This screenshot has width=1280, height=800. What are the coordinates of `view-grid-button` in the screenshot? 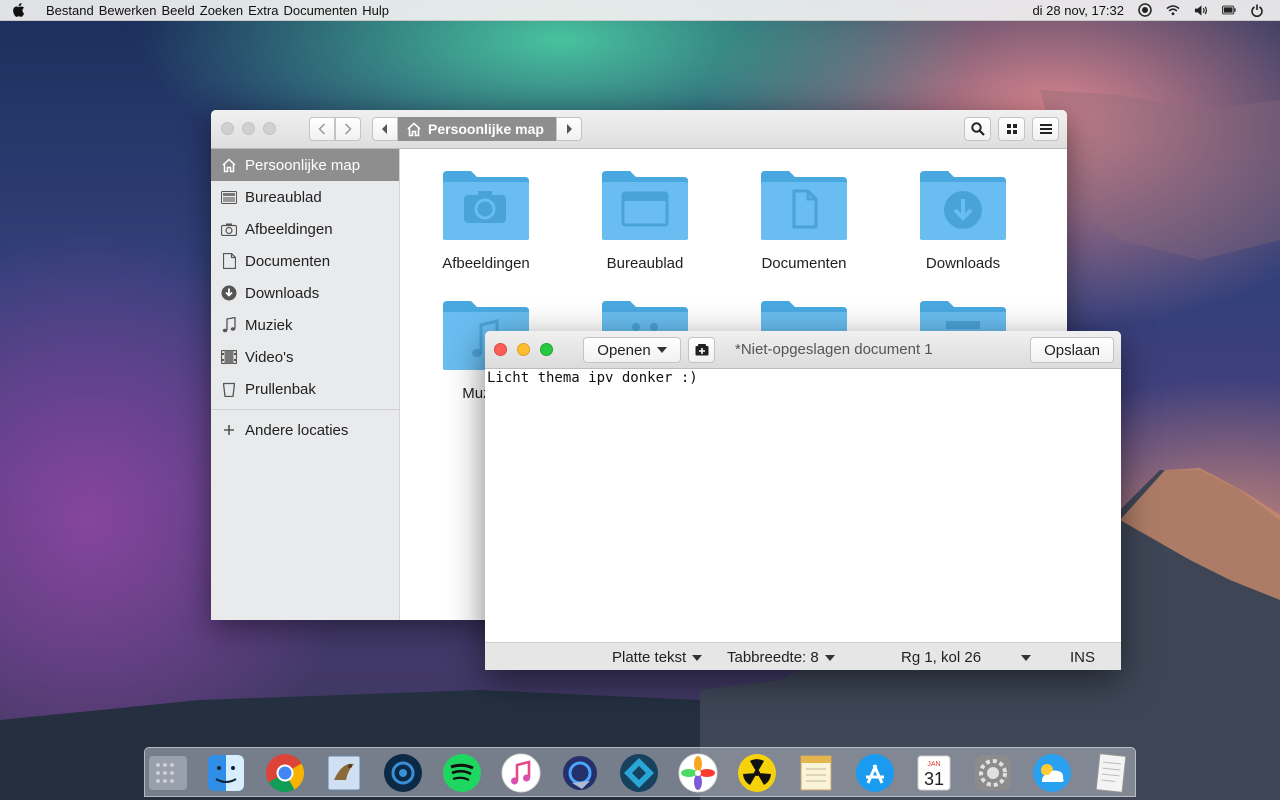 It's located at (1011, 129).